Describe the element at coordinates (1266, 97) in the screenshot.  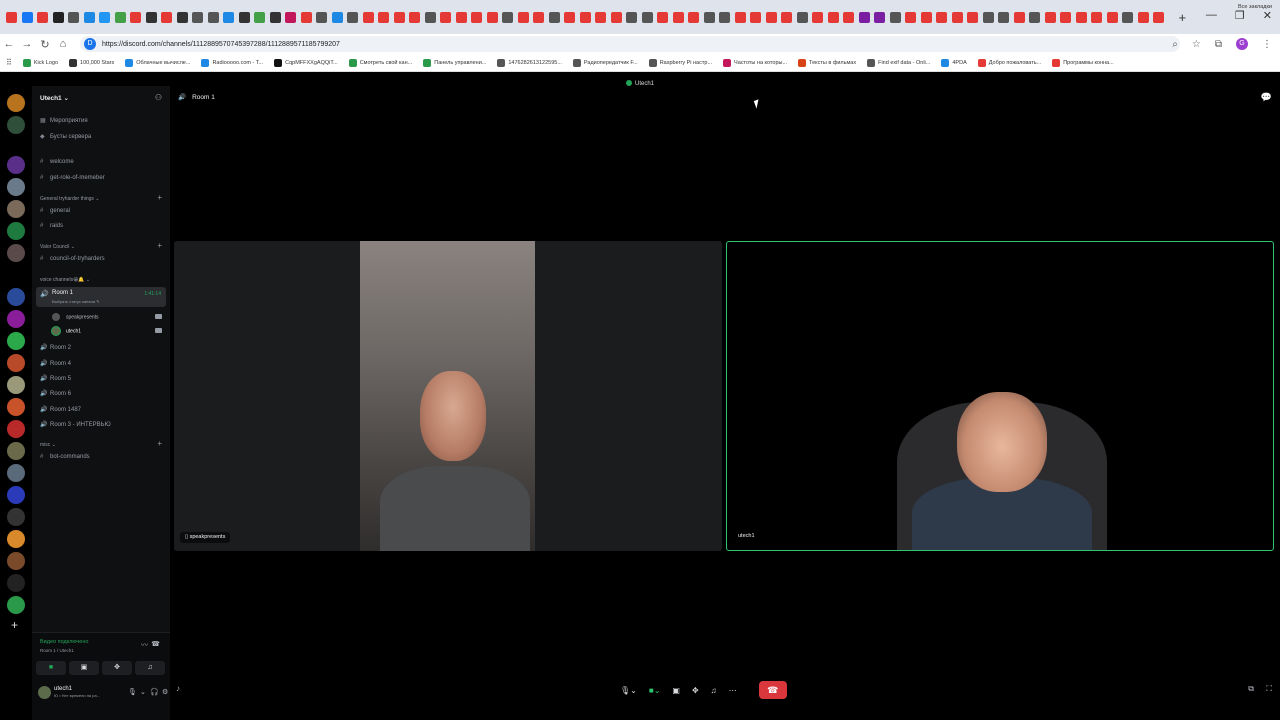
I see `chat-icon: 💬` at that location.